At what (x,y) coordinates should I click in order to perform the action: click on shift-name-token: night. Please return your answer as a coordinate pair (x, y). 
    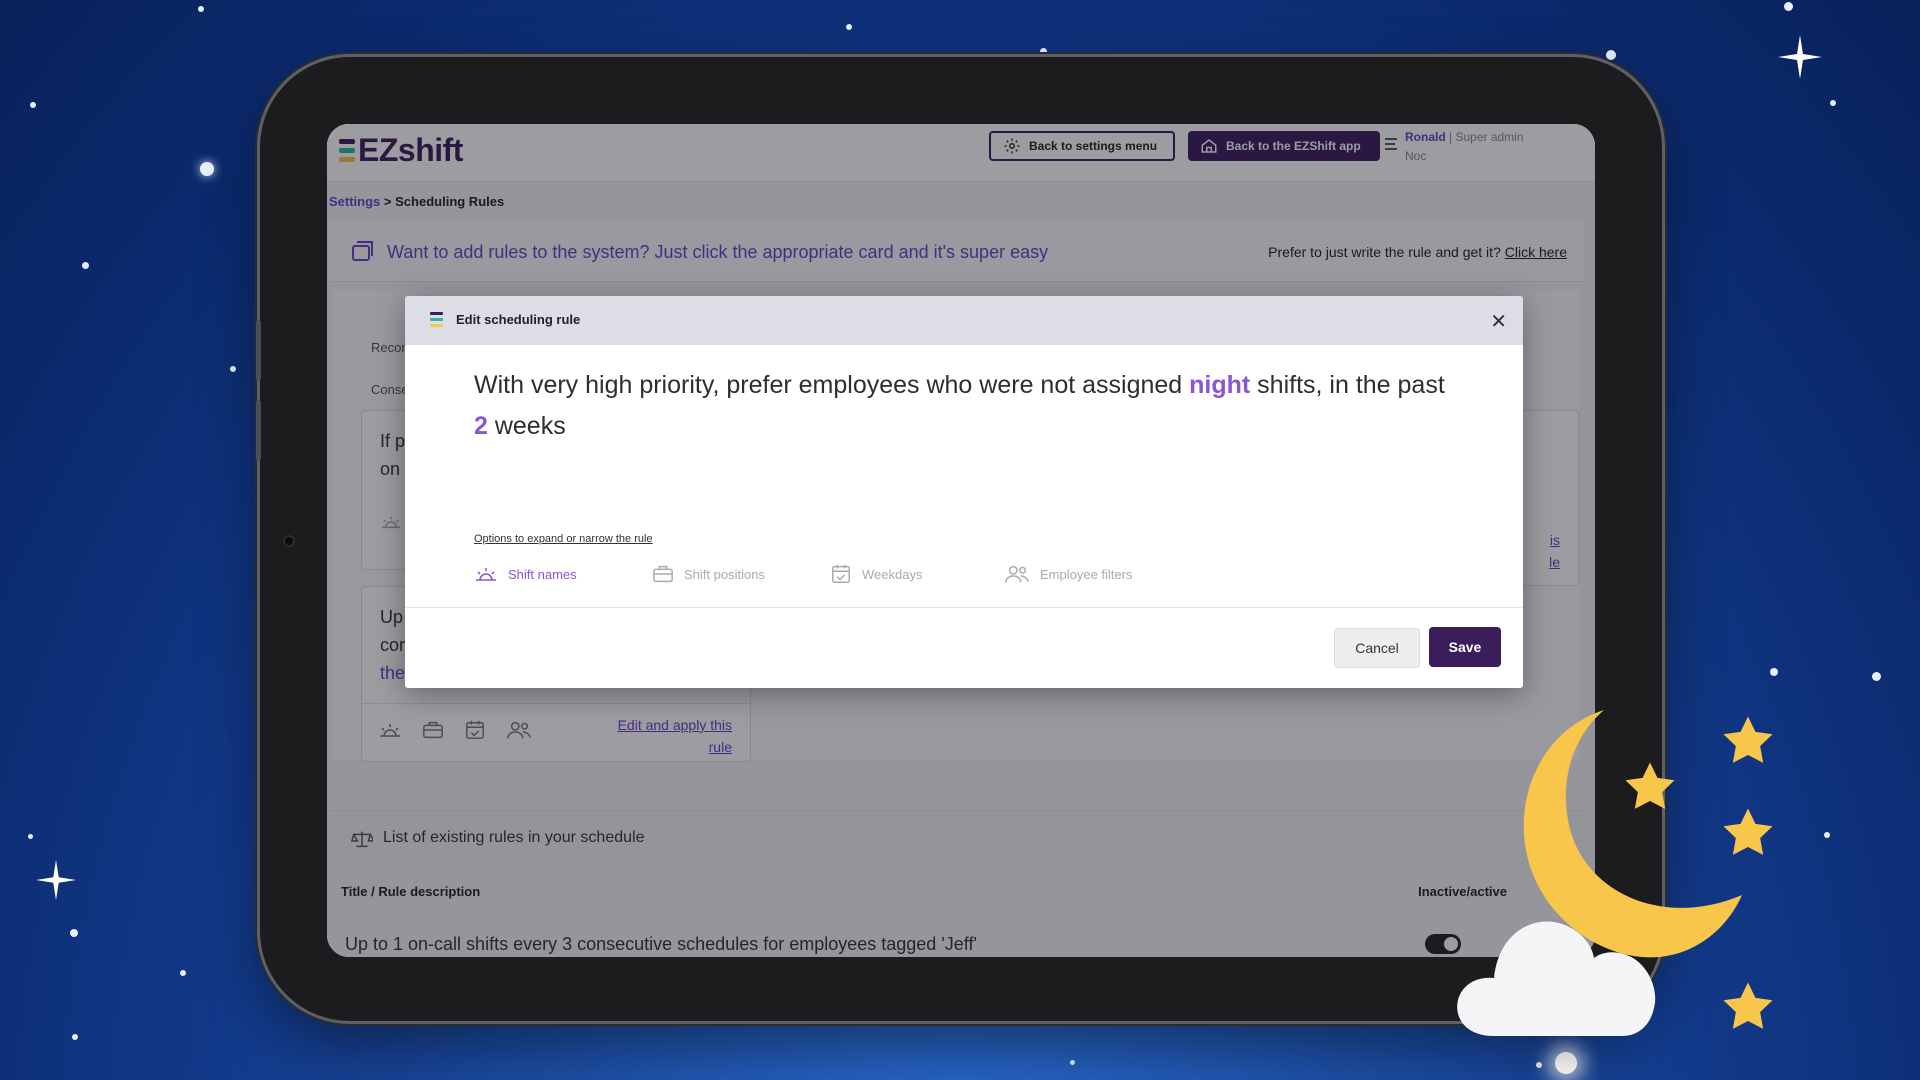
    Looking at the image, I should click on (1219, 385).